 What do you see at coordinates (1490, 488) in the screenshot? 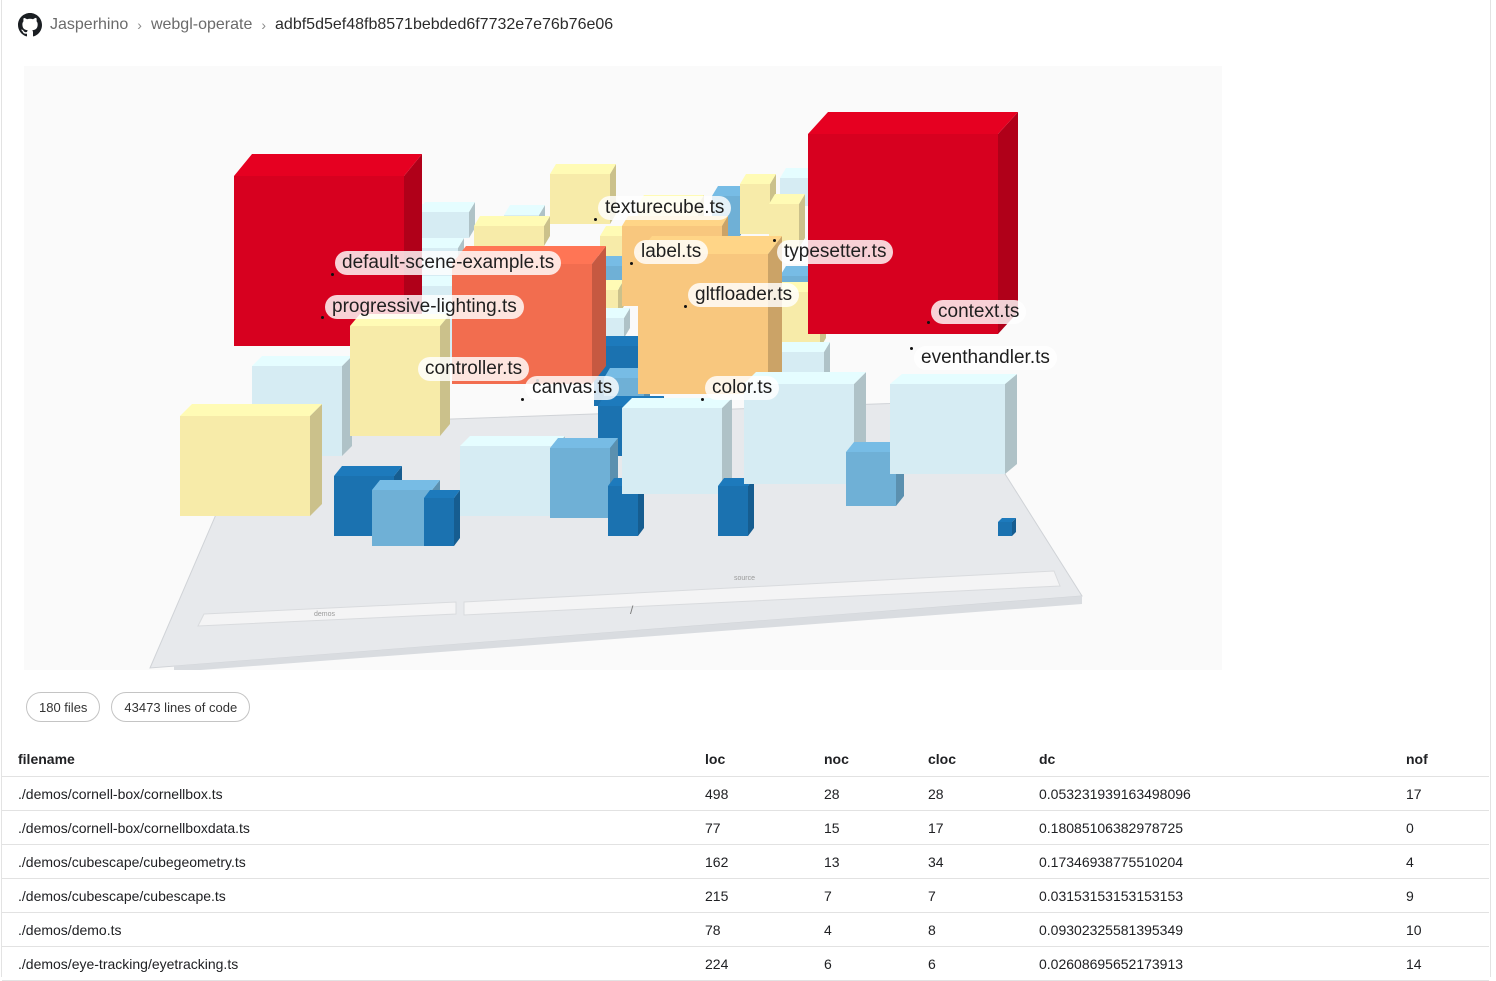
I see `frame-right-border` at bounding box center [1490, 488].